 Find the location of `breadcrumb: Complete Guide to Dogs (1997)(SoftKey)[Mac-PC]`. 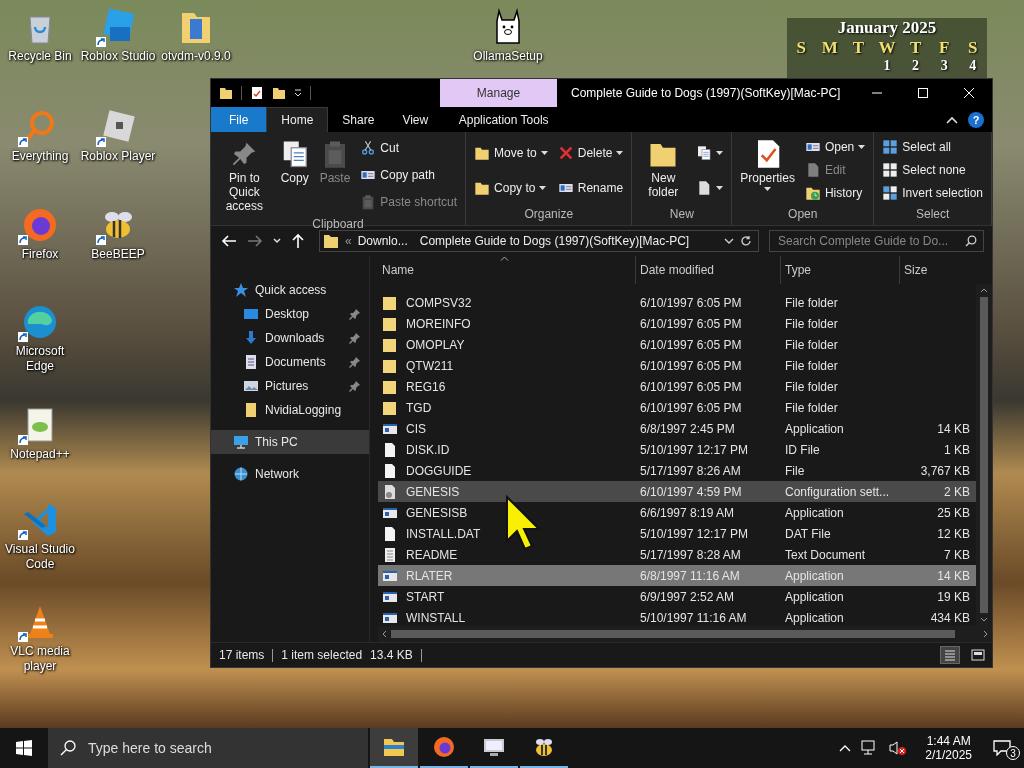

breadcrumb: Complete Guide to Dogs (1997)(SoftKey)[Mac-PC] is located at coordinates (554, 241).